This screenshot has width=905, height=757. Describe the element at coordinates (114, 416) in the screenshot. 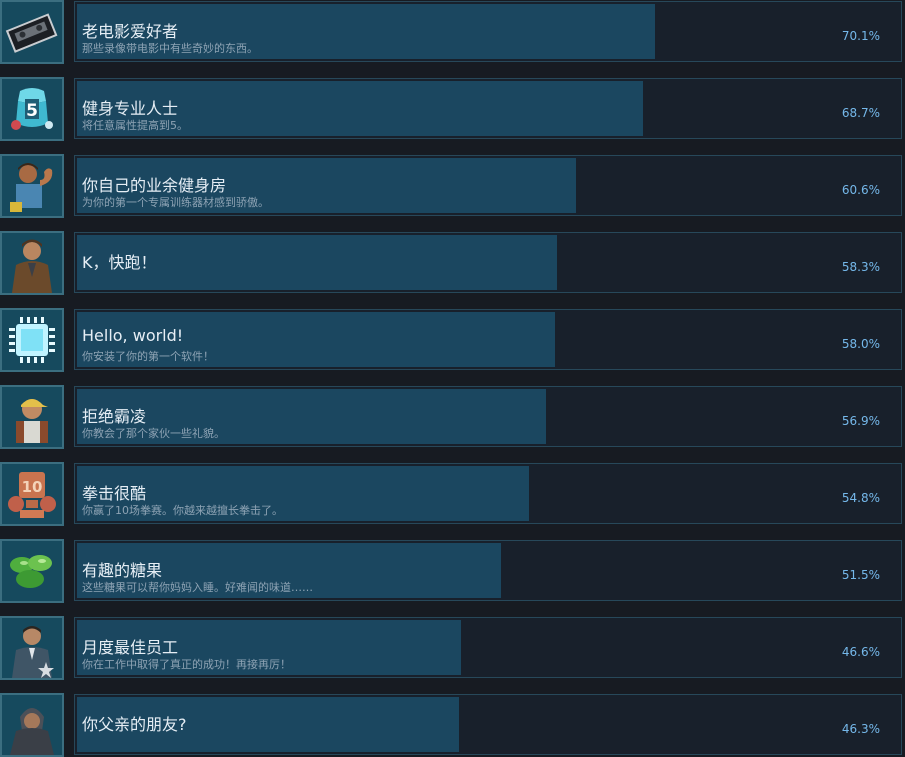

I see `achievement-title: 拒绝霸凌` at that location.